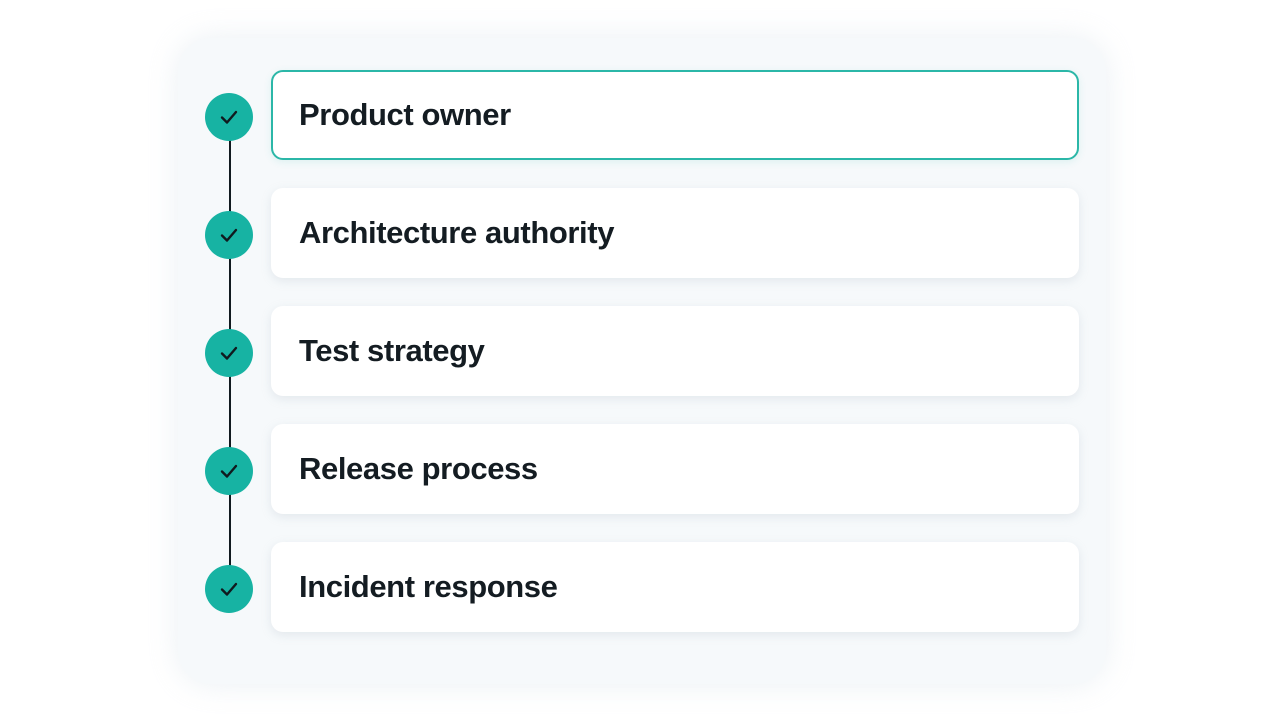 The image size is (1279, 720). I want to click on step-row-release-process: Release process, so click(645, 471).